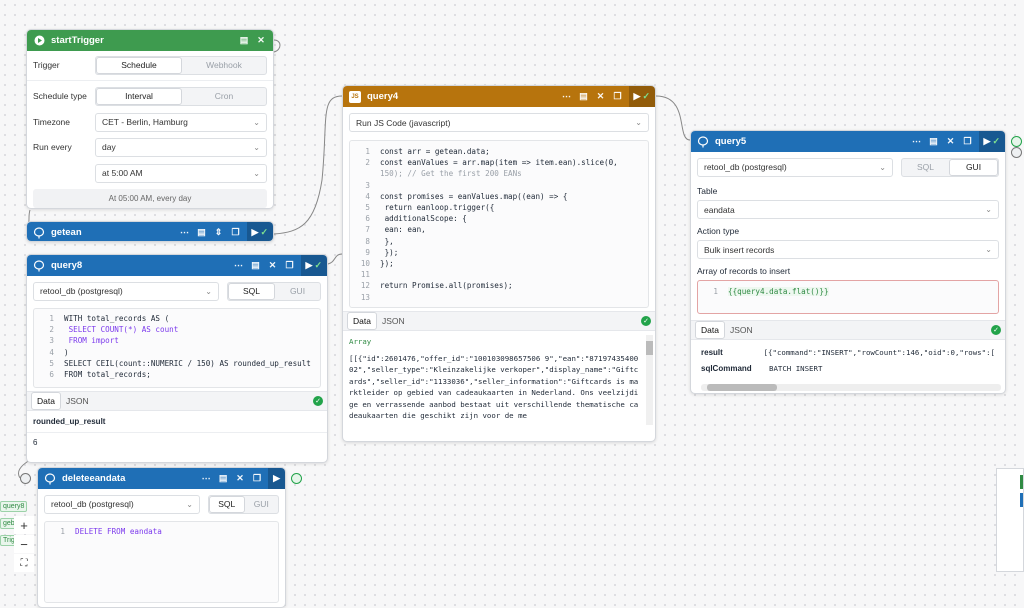 The width and height of the screenshot is (1024, 608). I want to click on getean-header: getean ⋯ ▤ ⇕ ❐ ▶ ✓, so click(150, 231).